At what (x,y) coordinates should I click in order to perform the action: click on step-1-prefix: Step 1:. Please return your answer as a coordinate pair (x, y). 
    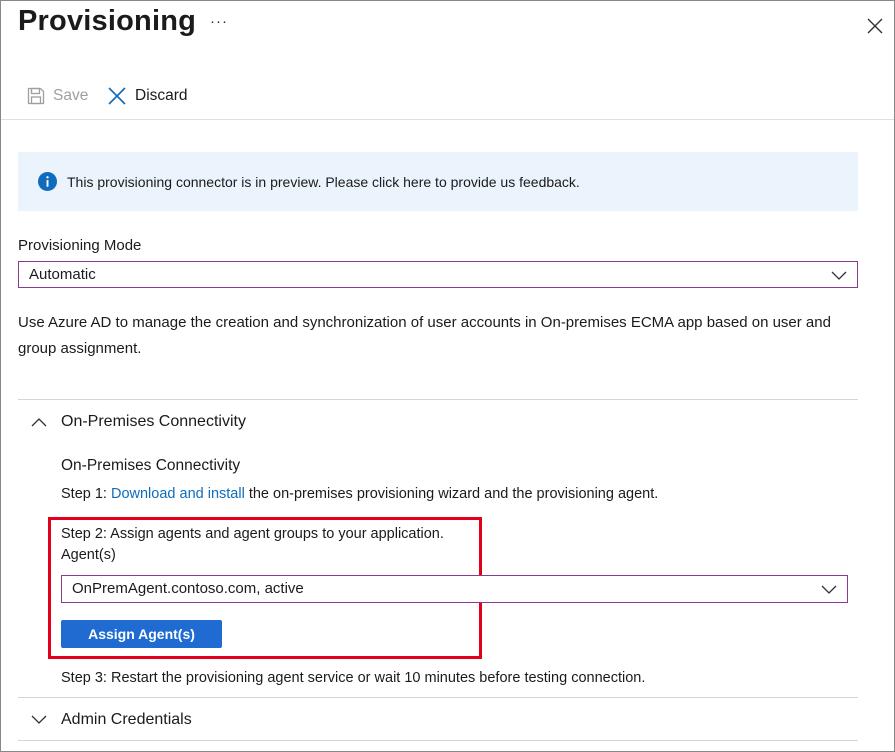
    Looking at the image, I should click on (86, 494).